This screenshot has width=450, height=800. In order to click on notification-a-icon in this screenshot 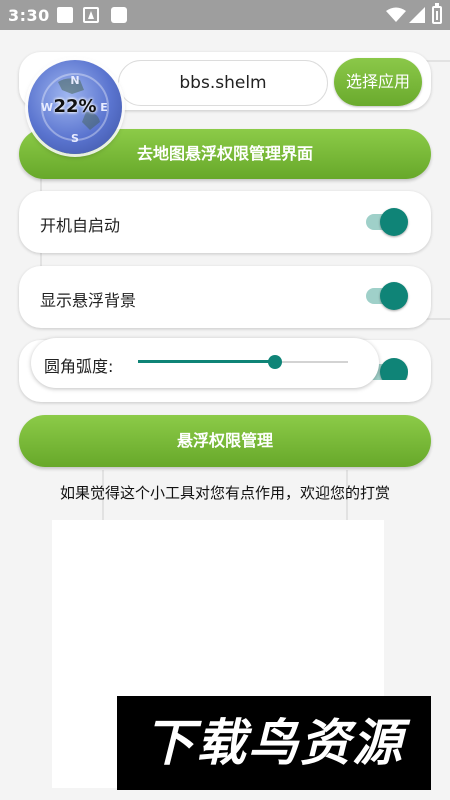, I will do `click(91, 15)`.